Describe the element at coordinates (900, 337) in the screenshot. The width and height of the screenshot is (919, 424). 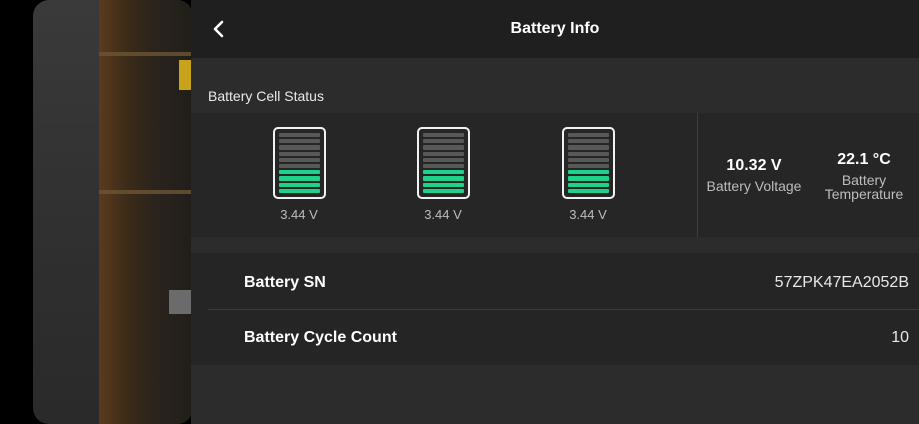
I see `battery-cycle-value: 10` at that location.